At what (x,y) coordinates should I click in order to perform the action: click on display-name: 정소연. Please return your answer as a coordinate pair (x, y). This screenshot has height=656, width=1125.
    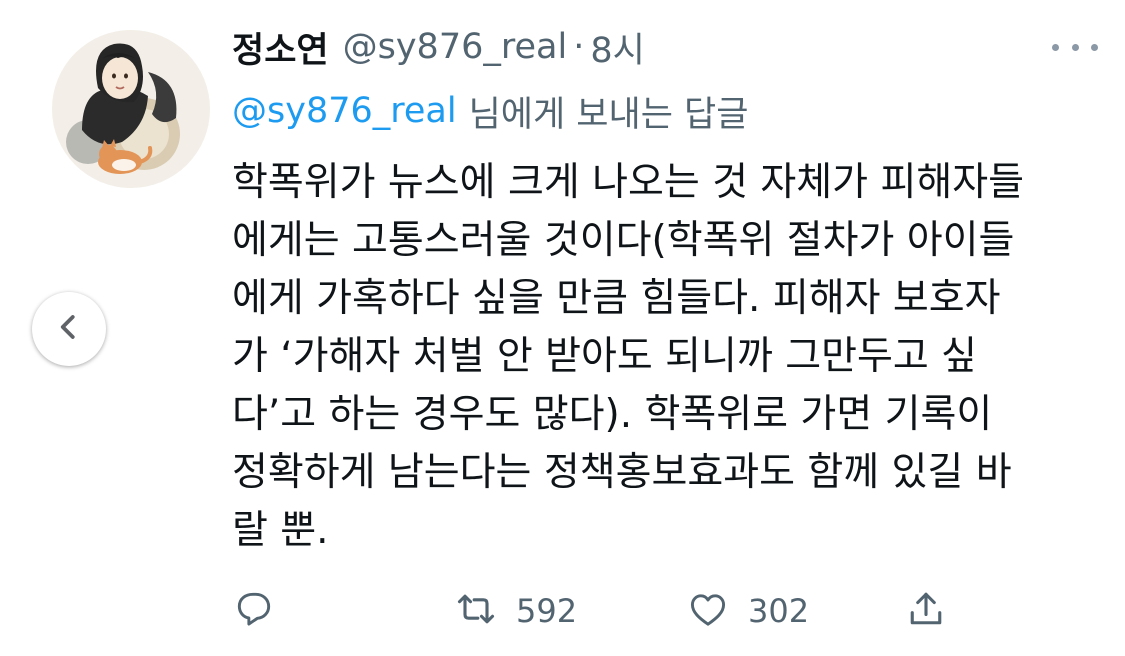
    Looking at the image, I should click on (280, 47).